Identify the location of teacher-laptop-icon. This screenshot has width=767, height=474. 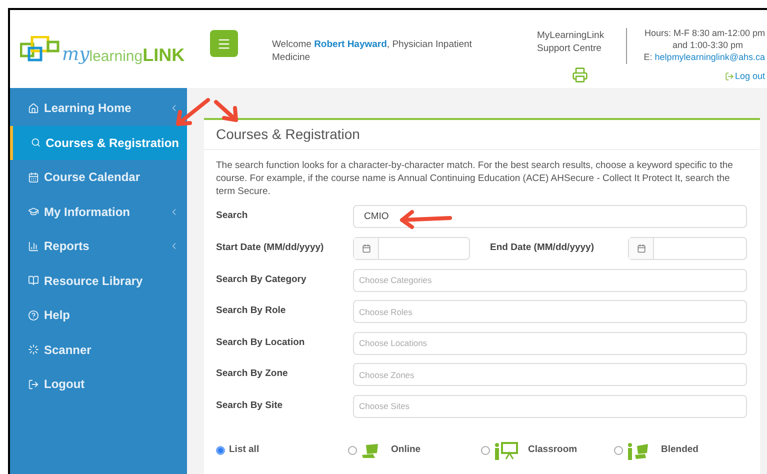
(639, 451).